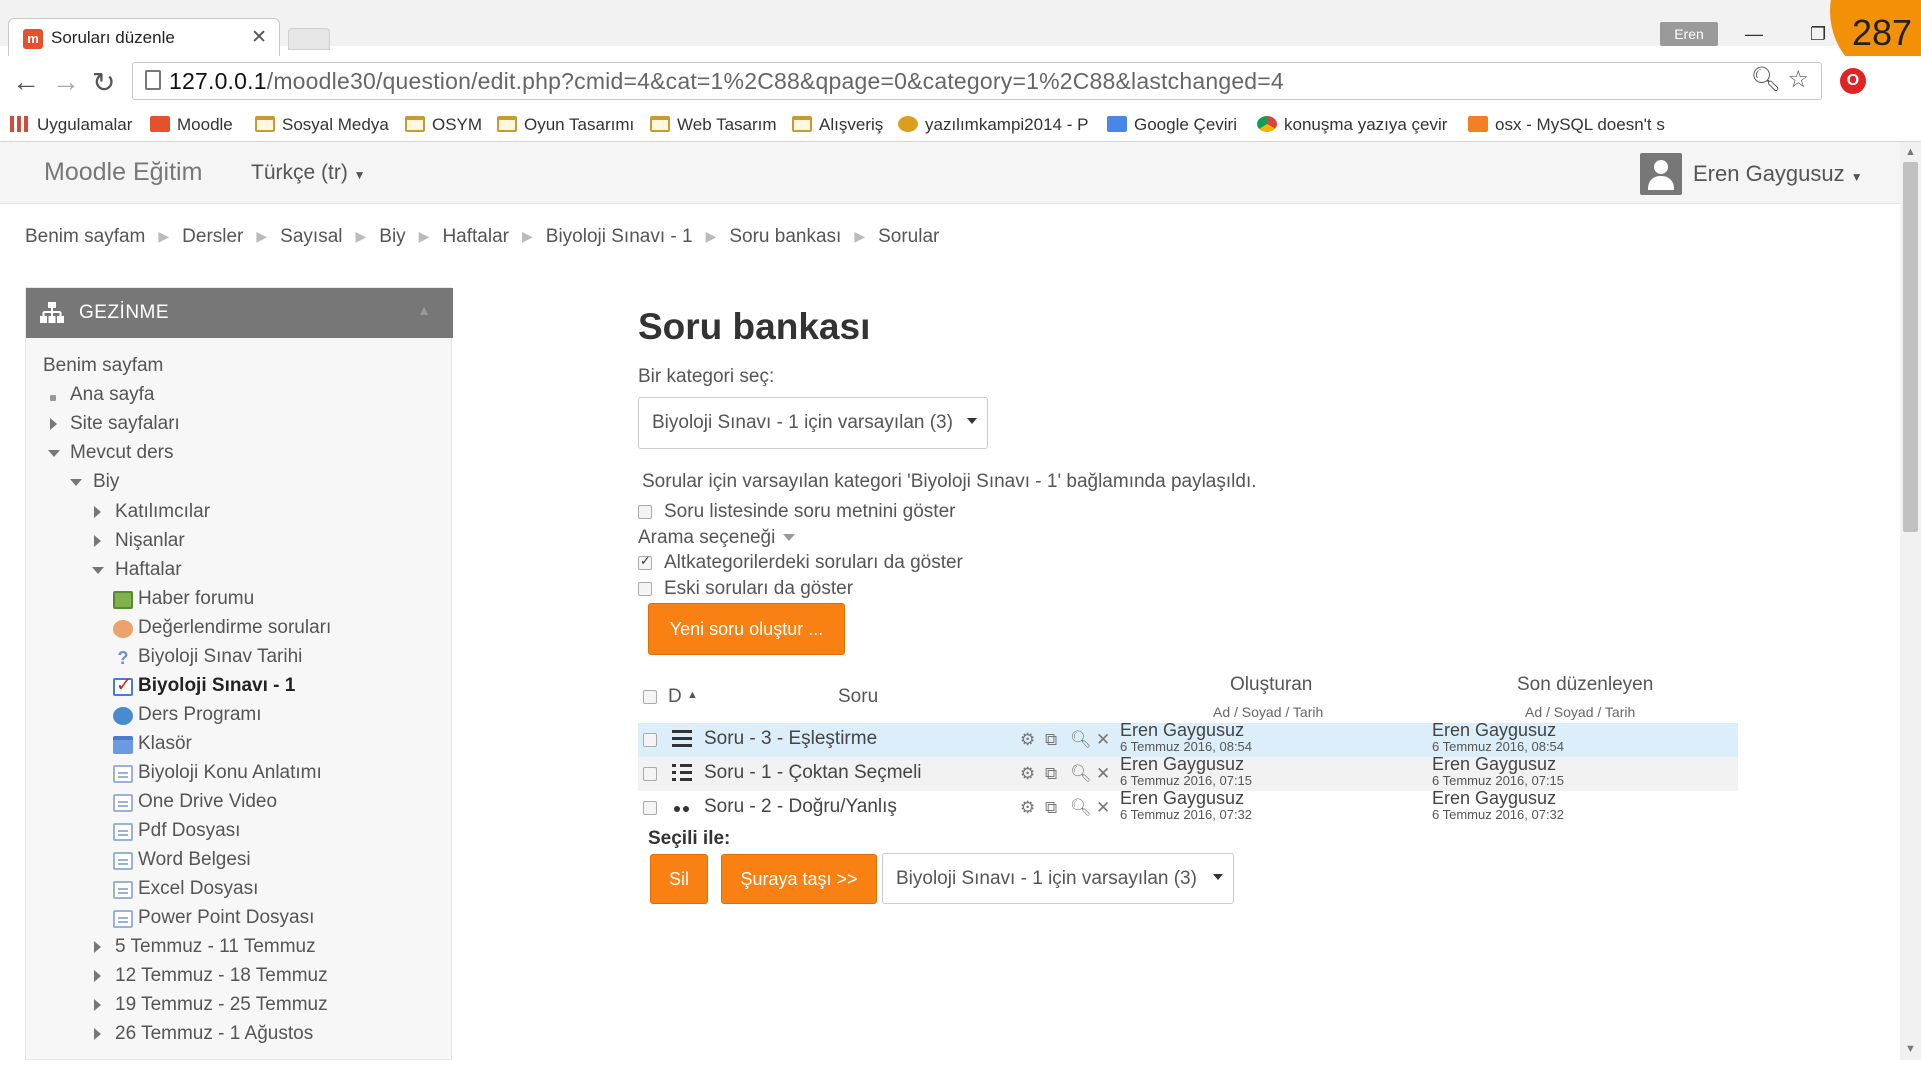  I want to click on column-modified-sort: Ad / Soyad / Tarih, so click(1580, 712).